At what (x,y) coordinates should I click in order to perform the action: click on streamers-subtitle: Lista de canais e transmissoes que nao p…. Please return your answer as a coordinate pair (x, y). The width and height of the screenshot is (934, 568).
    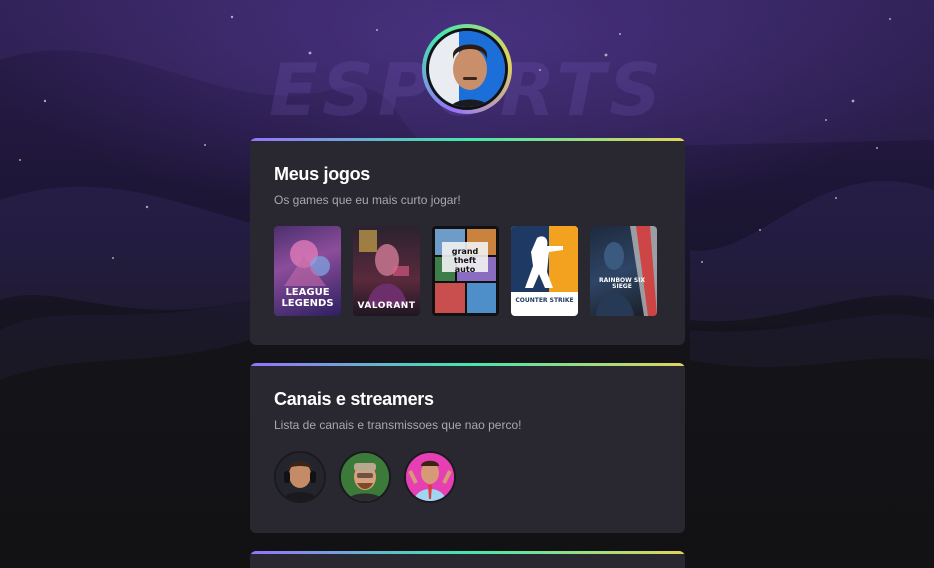
    Looking at the image, I should click on (398, 425).